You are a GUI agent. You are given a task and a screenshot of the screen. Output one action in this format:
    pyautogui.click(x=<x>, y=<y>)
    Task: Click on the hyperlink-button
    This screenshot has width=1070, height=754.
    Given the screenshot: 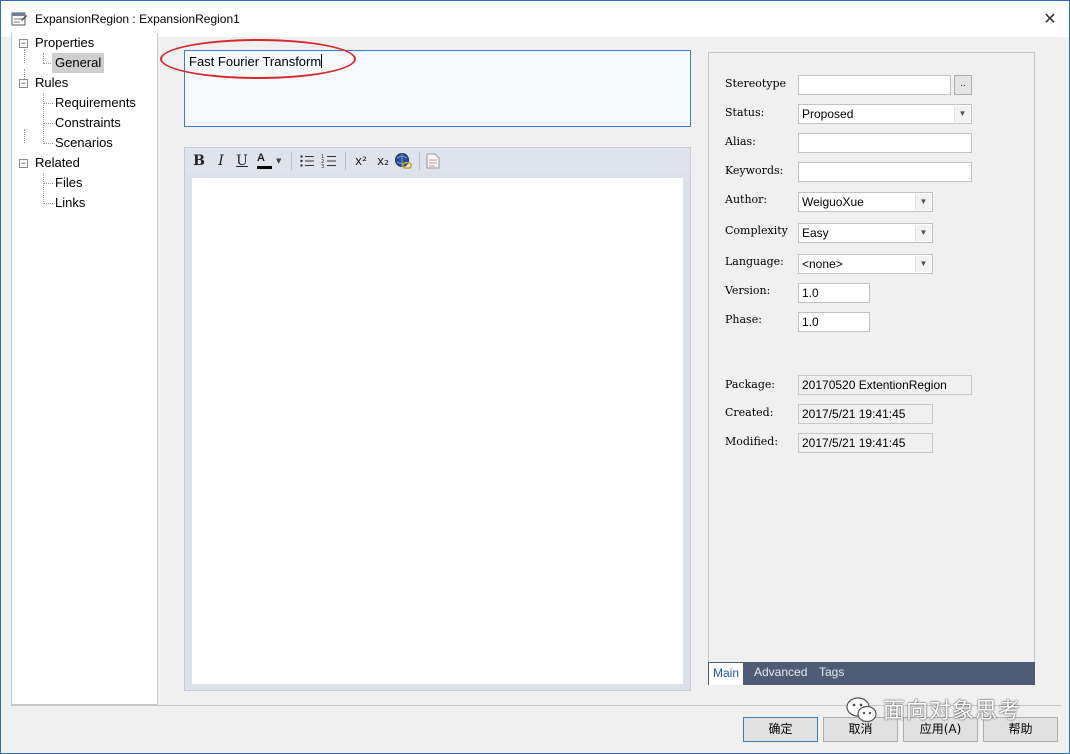 What is the action you would take?
    pyautogui.click(x=403, y=161)
    